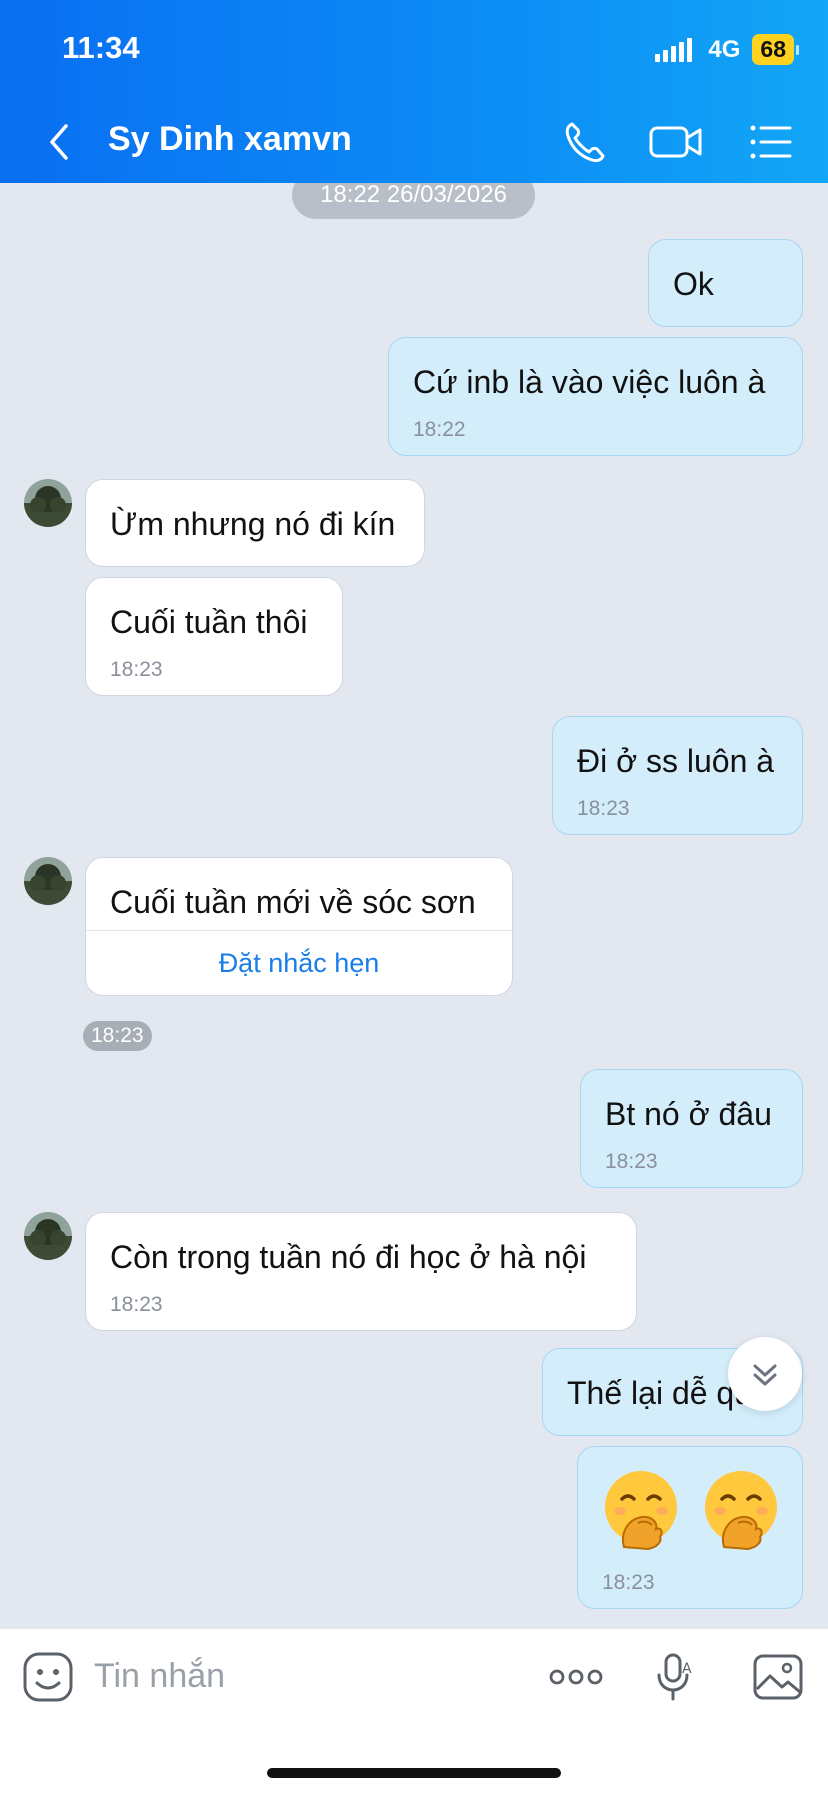  I want to click on message-outgoing: Đi ở ss luôn à 18:23, so click(677, 775).